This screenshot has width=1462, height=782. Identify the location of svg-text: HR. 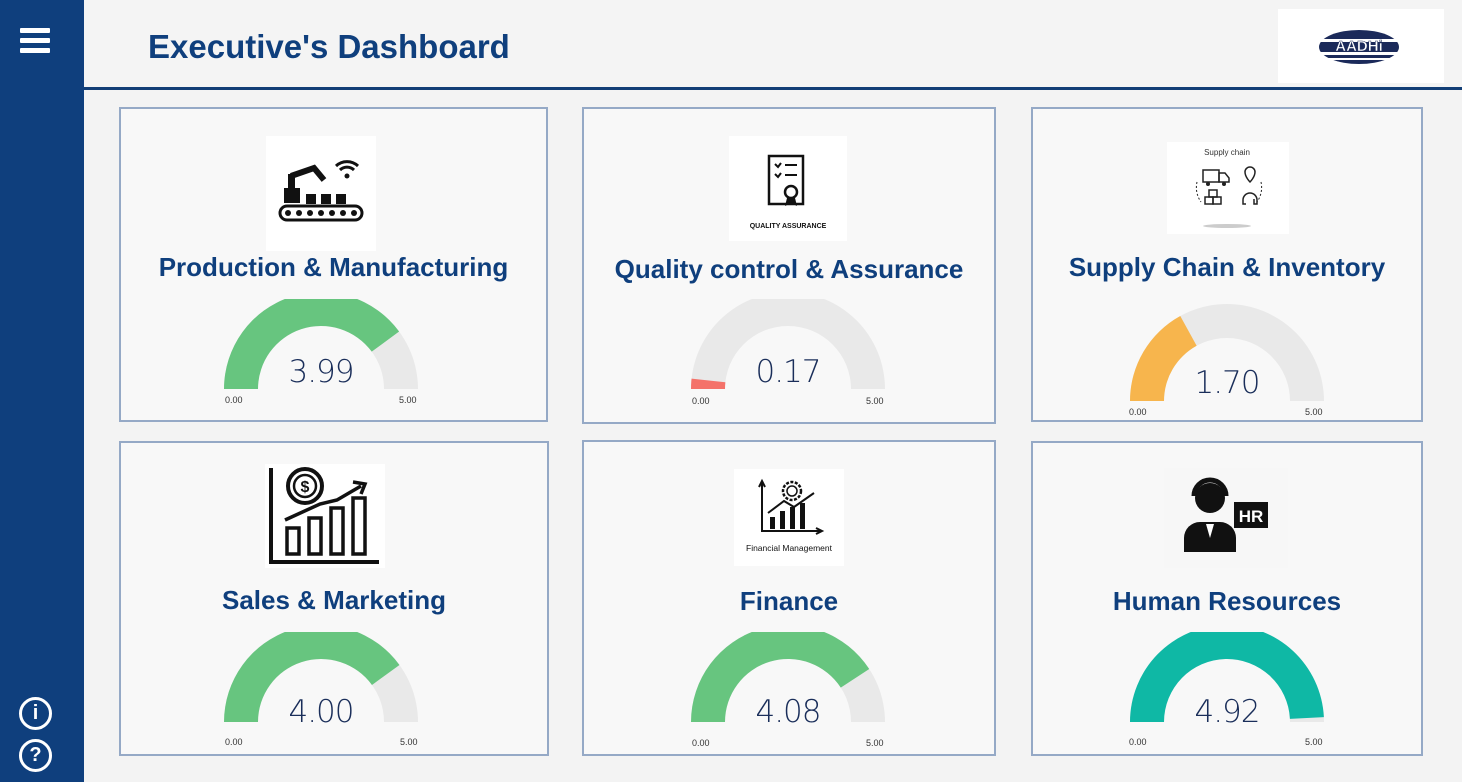
(1251, 516).